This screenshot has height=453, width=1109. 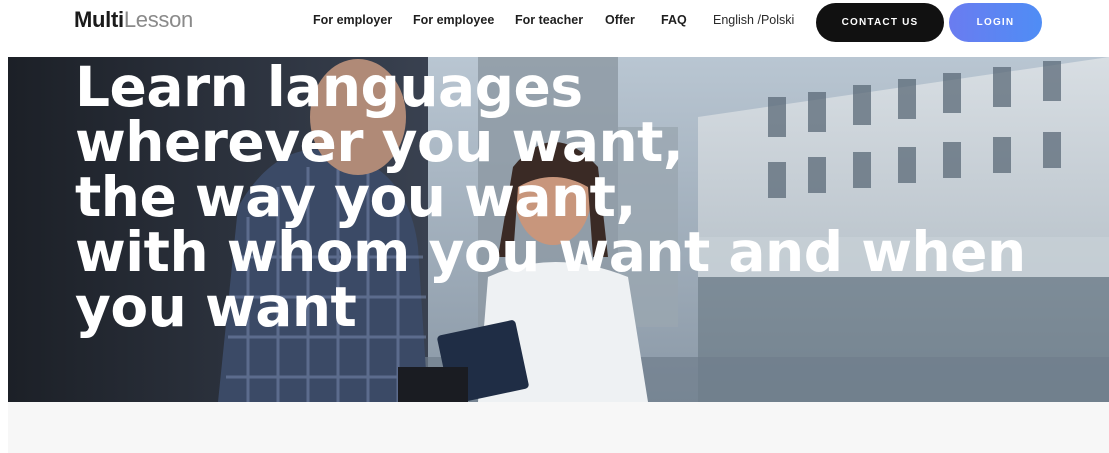 What do you see at coordinates (158, 19) in the screenshot?
I see `logo-light-text: Lesson` at bounding box center [158, 19].